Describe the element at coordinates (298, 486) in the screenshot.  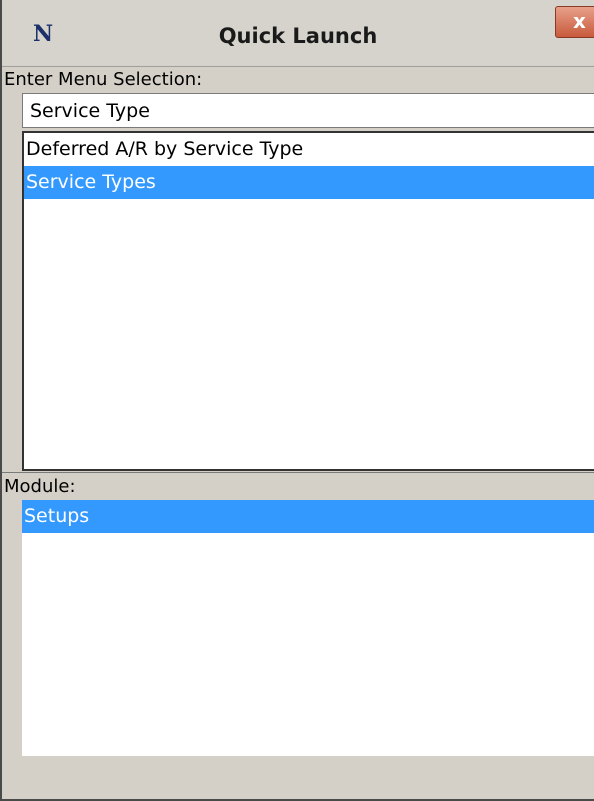
I see `module-label: Module:` at that location.